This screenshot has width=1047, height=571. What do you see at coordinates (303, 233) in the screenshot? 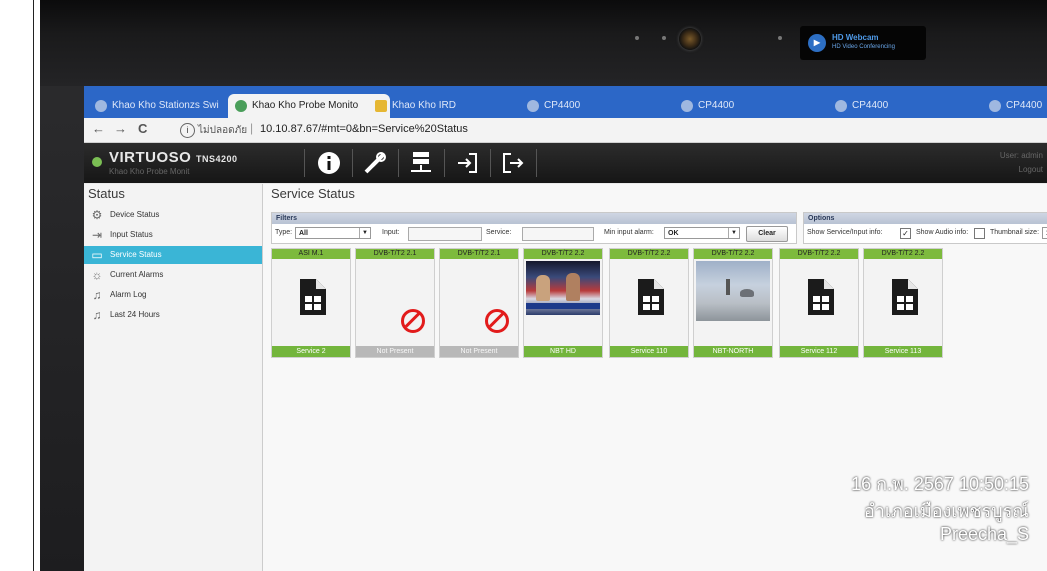
I see `type-select-value: All` at bounding box center [303, 233].